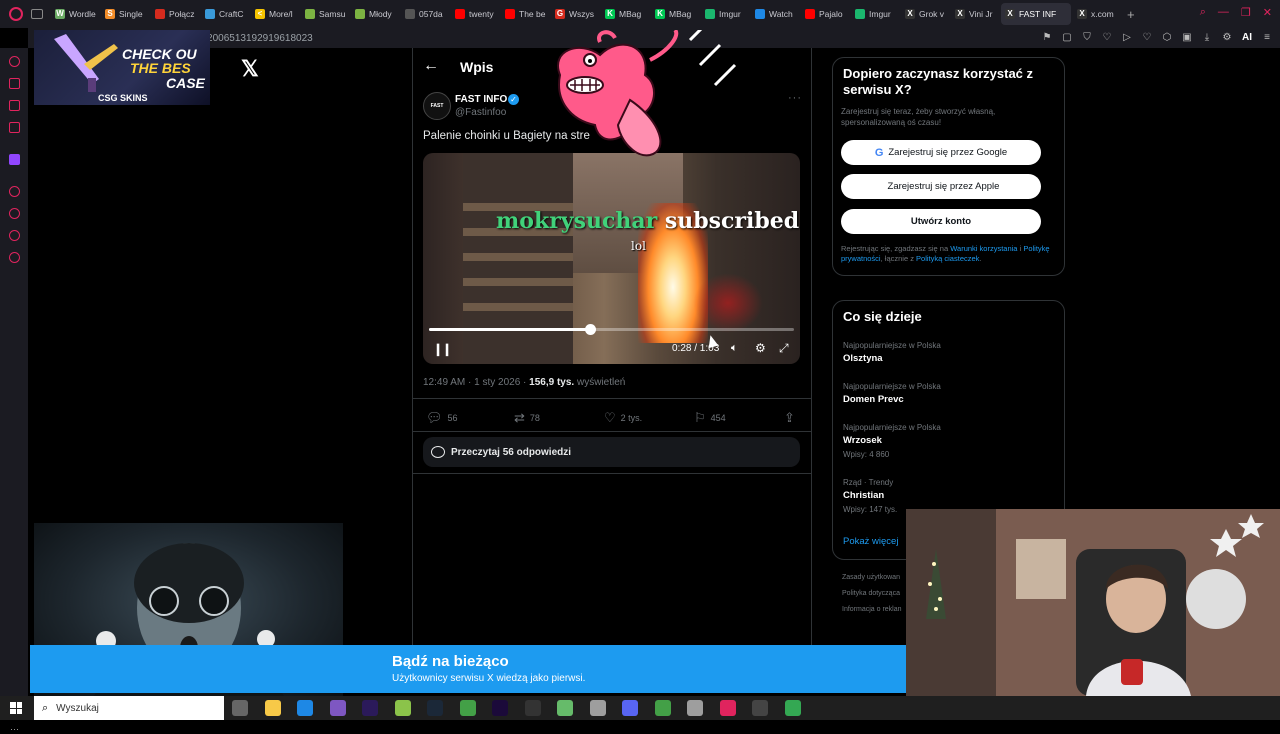 The width and height of the screenshot is (1280, 734). Describe the element at coordinates (272, 708) in the screenshot. I see `file-explorer-icon` at that location.